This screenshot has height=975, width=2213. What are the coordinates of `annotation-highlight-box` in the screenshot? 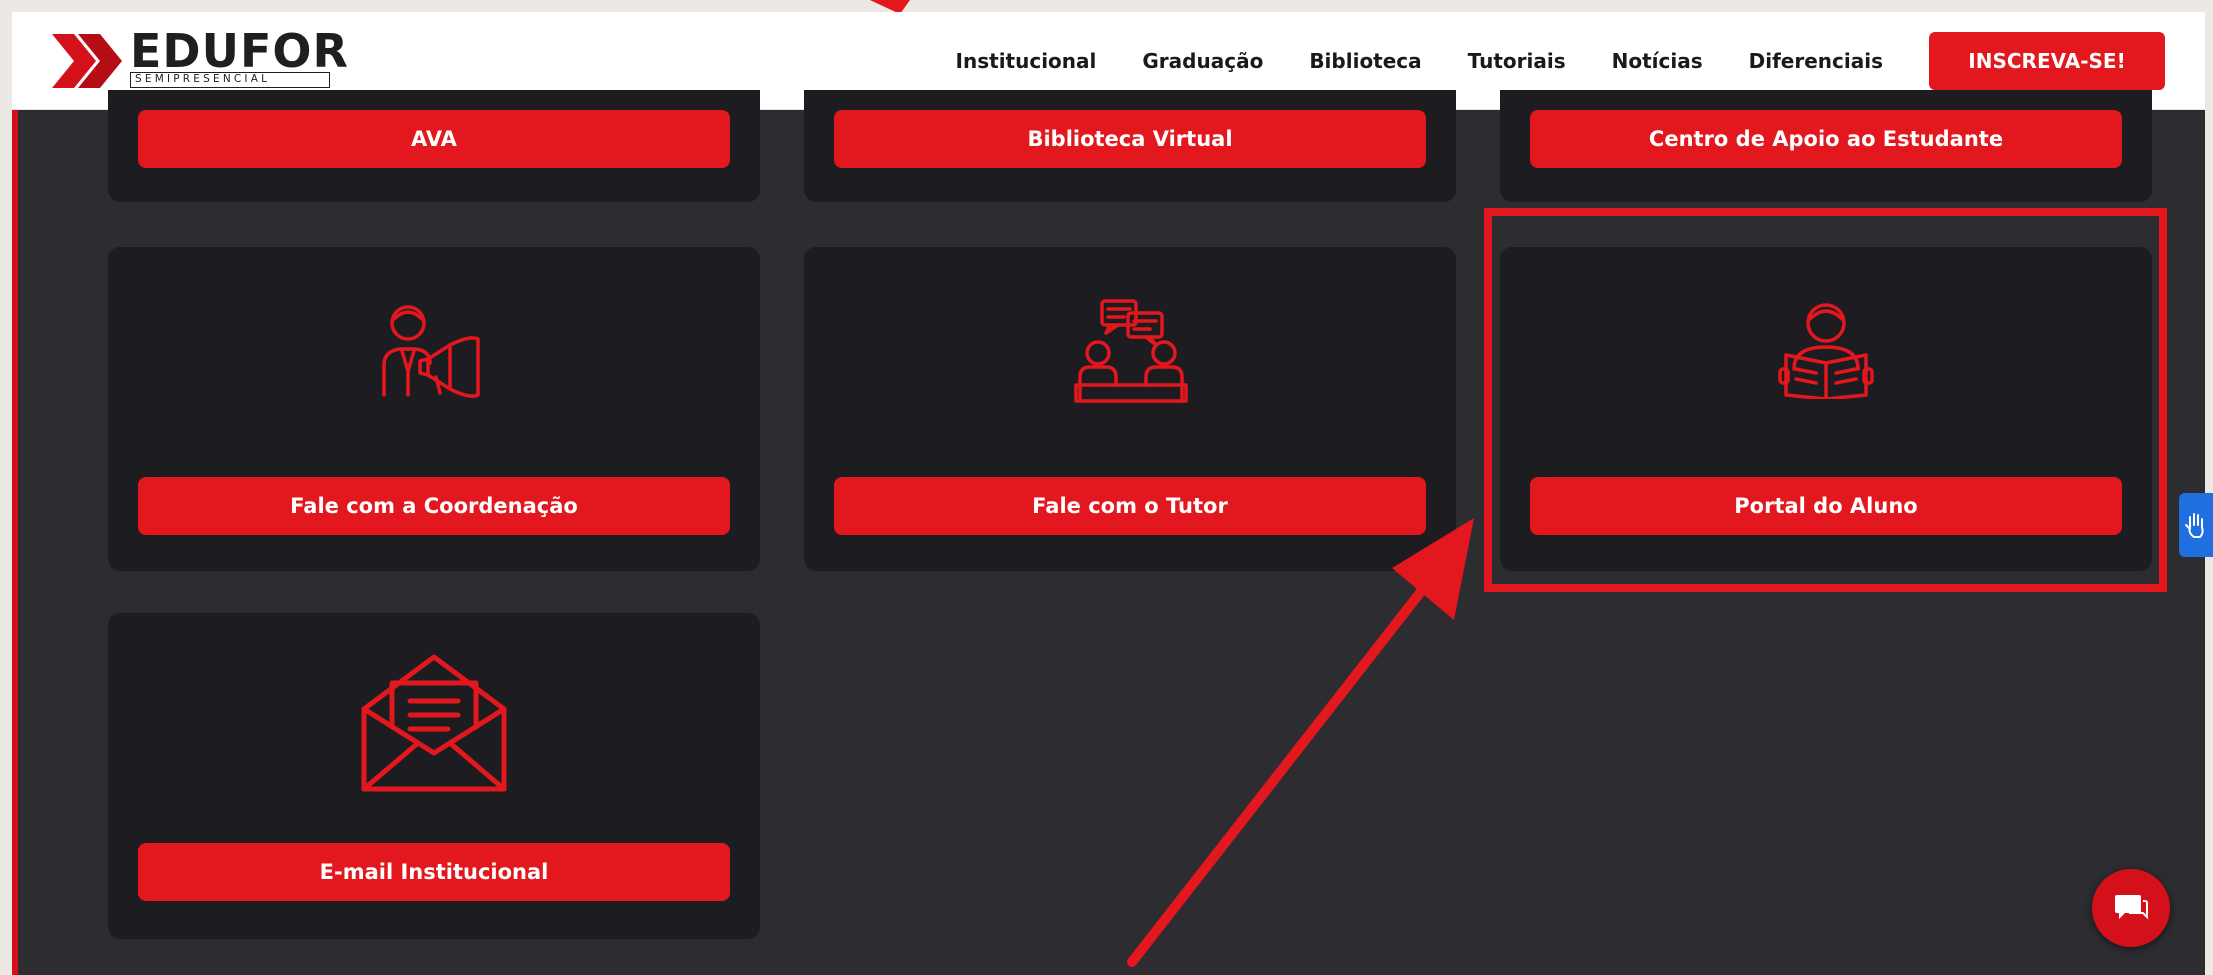 It's located at (1825, 400).